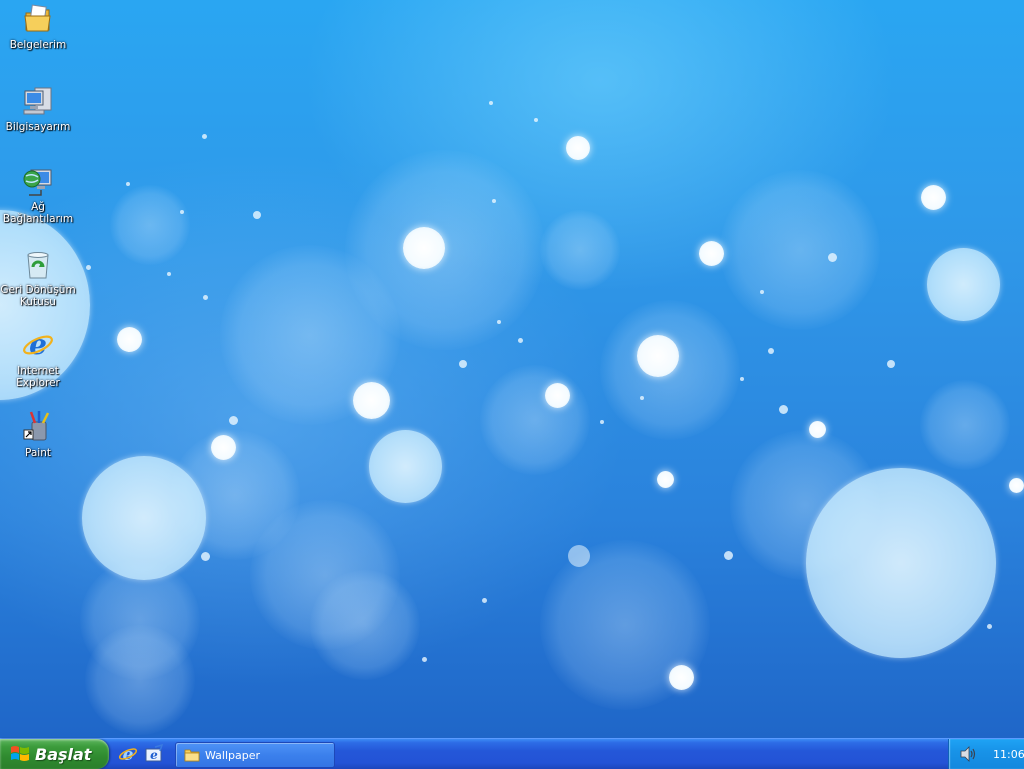  I want to click on desktop-icon-my-computer: Bilgisayarım, so click(38, 108).